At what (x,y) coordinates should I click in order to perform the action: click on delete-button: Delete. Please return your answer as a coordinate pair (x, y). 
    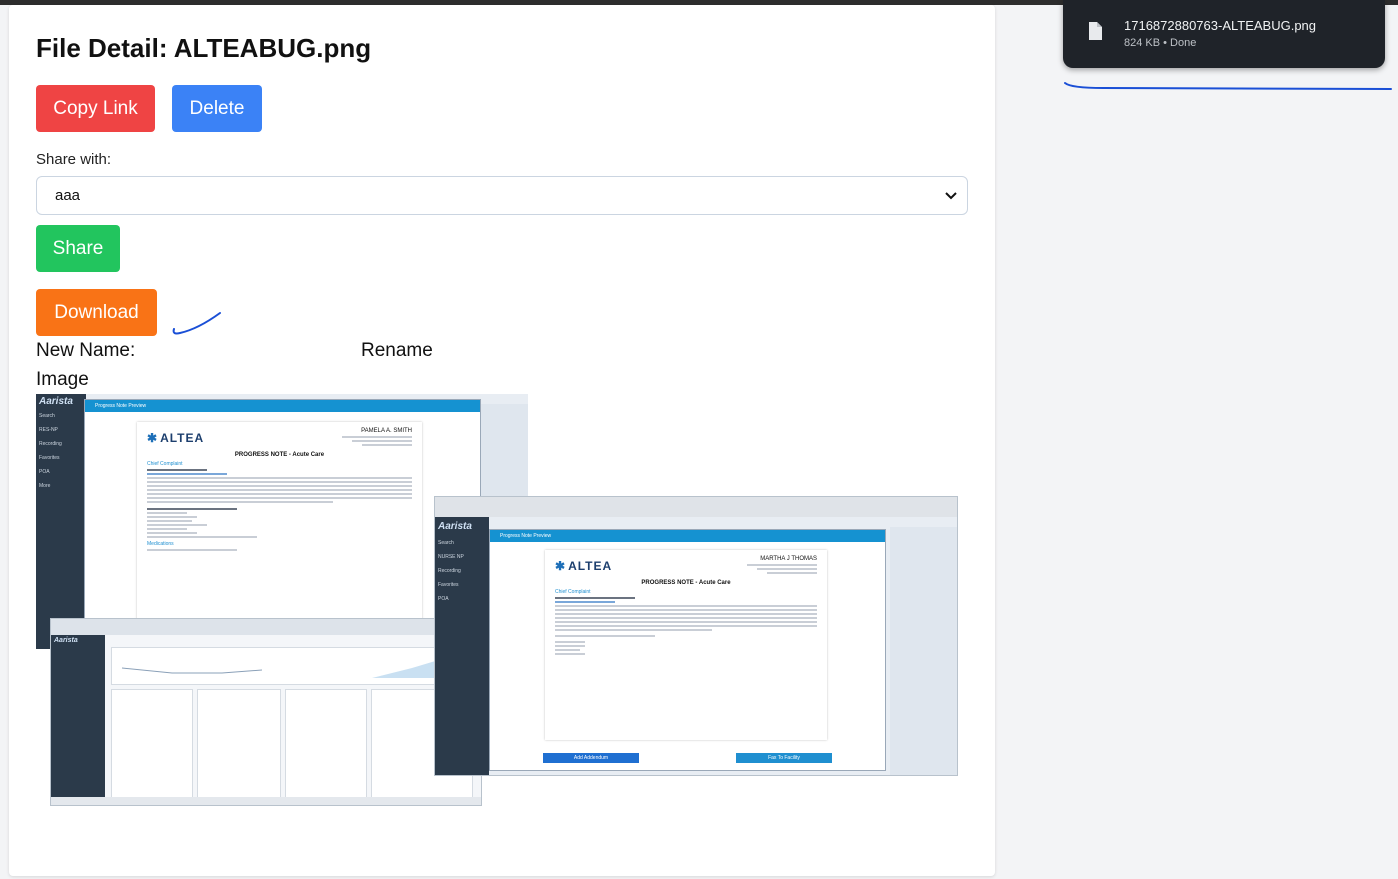
    Looking at the image, I should click on (217, 108).